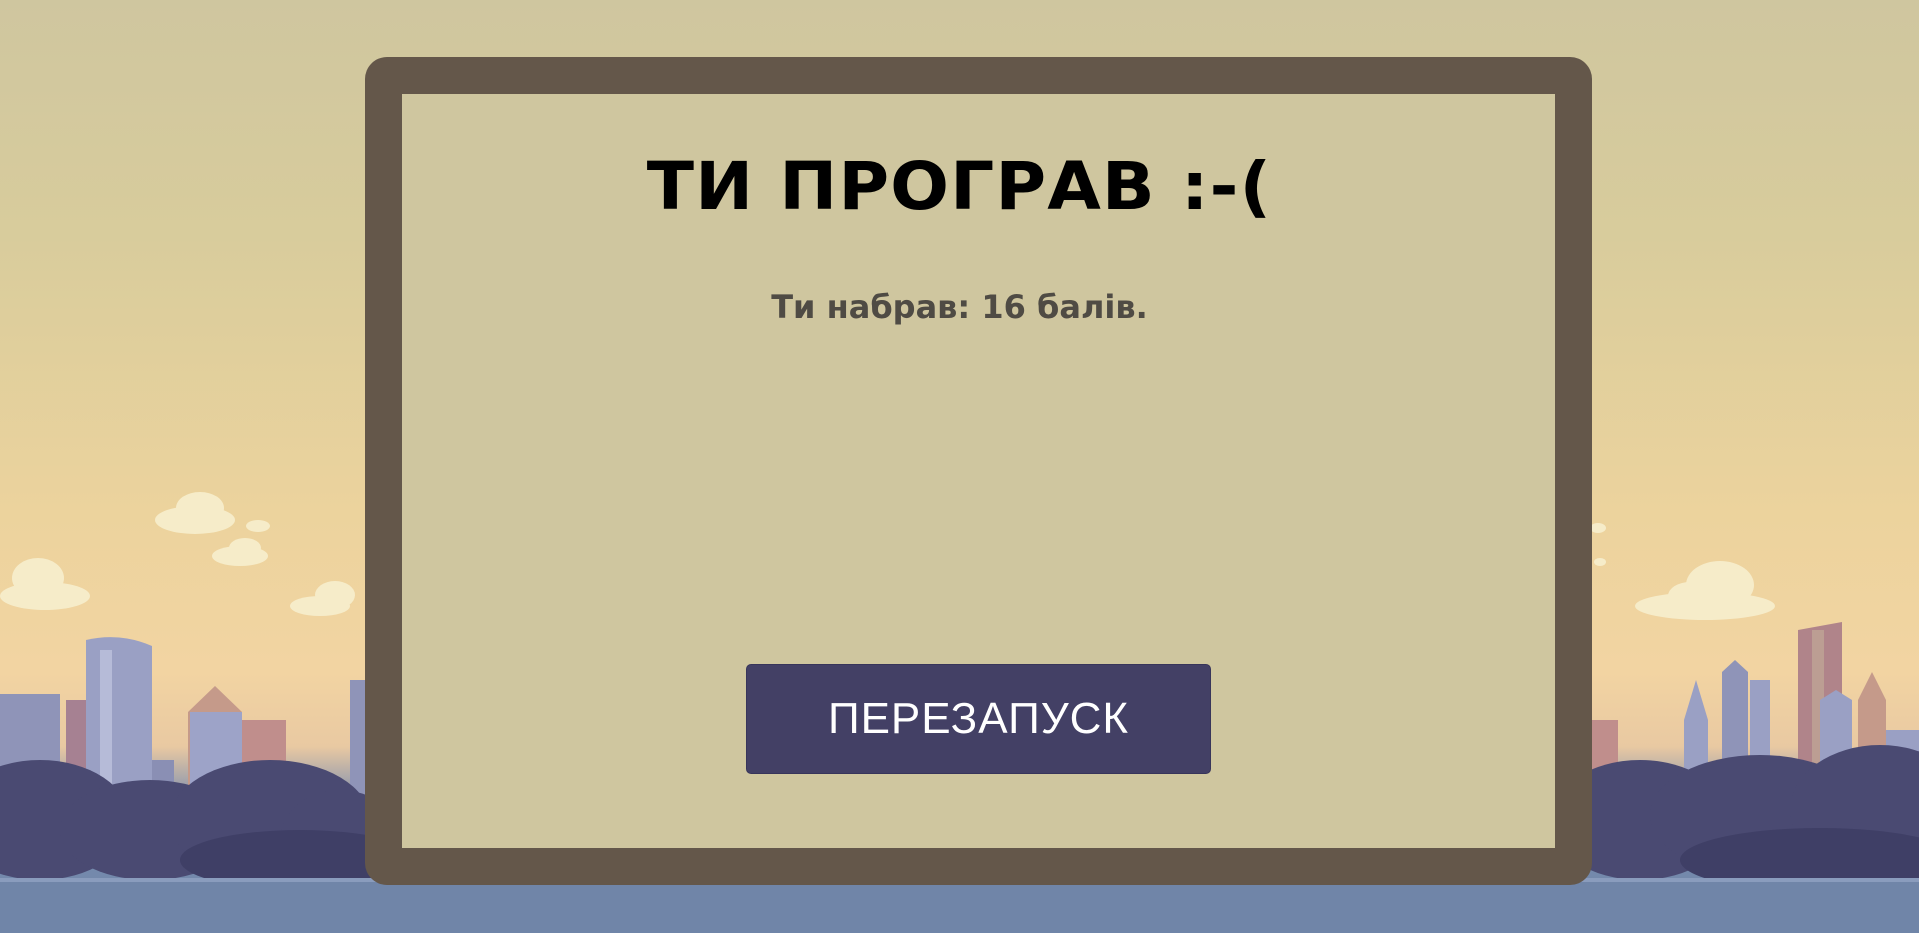 The width and height of the screenshot is (1919, 933). What do you see at coordinates (959, 186) in the screenshot?
I see `game-over-title: ТИ ПРОГРАВ :-(` at bounding box center [959, 186].